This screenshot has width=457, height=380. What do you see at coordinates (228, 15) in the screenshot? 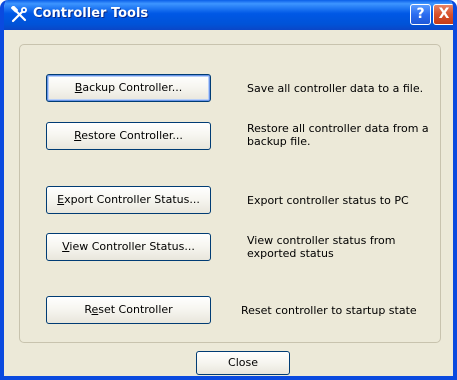
I see `title-bar: Controller Tools ? X` at bounding box center [228, 15].